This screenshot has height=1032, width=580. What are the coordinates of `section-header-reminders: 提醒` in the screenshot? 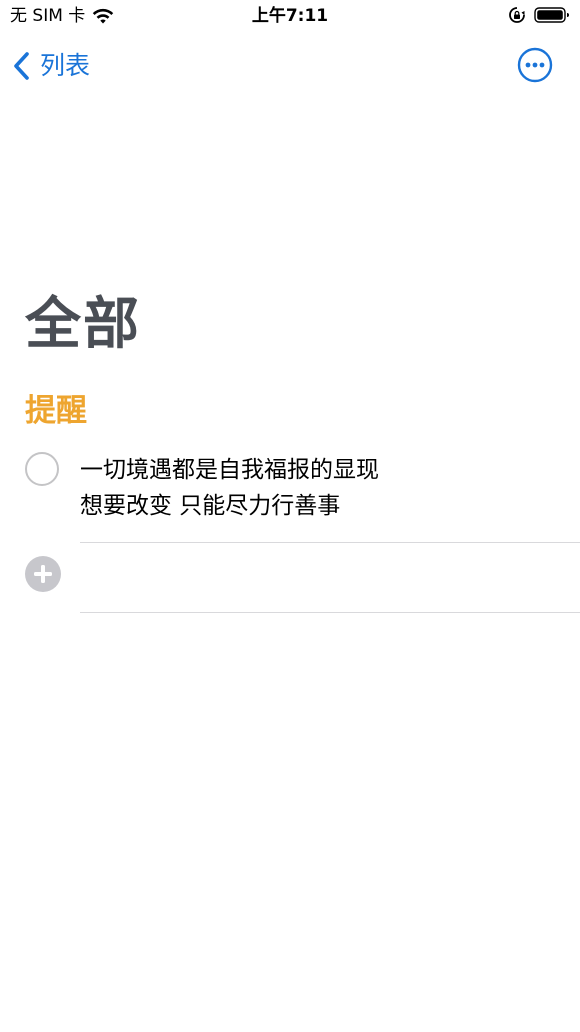 It's located at (56, 411).